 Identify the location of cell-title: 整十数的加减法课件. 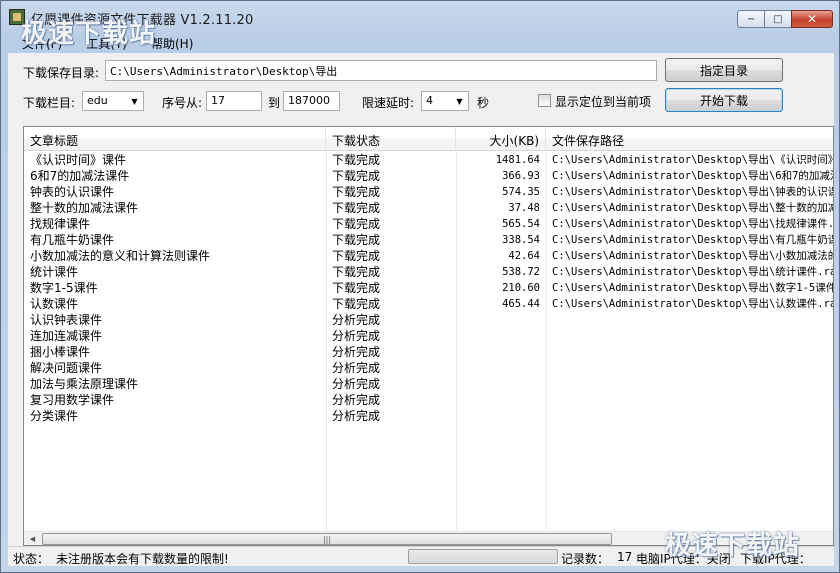
(84, 208).